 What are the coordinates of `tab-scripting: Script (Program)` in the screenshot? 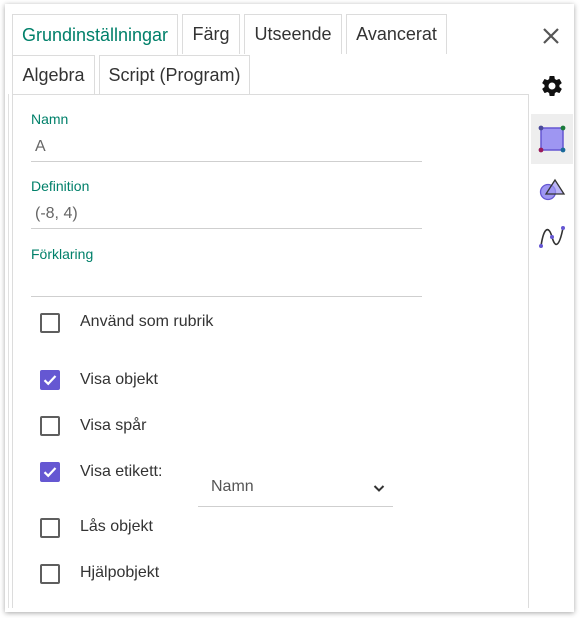 It's located at (174, 75).